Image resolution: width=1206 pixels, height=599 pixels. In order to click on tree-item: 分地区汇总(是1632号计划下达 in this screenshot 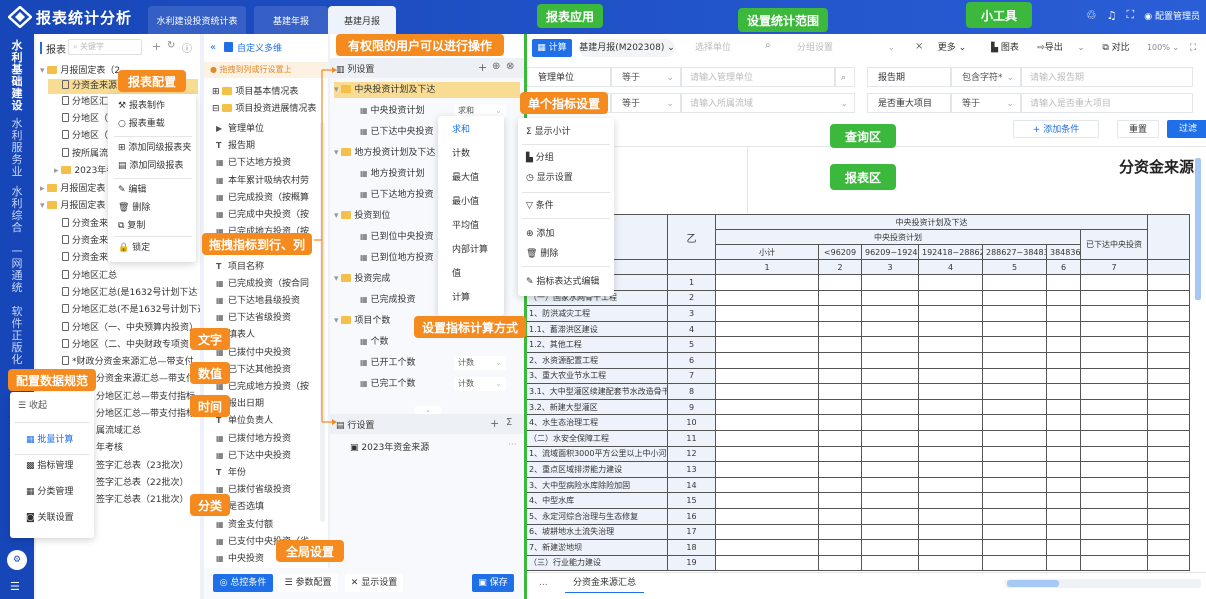, I will do `click(131, 293)`.